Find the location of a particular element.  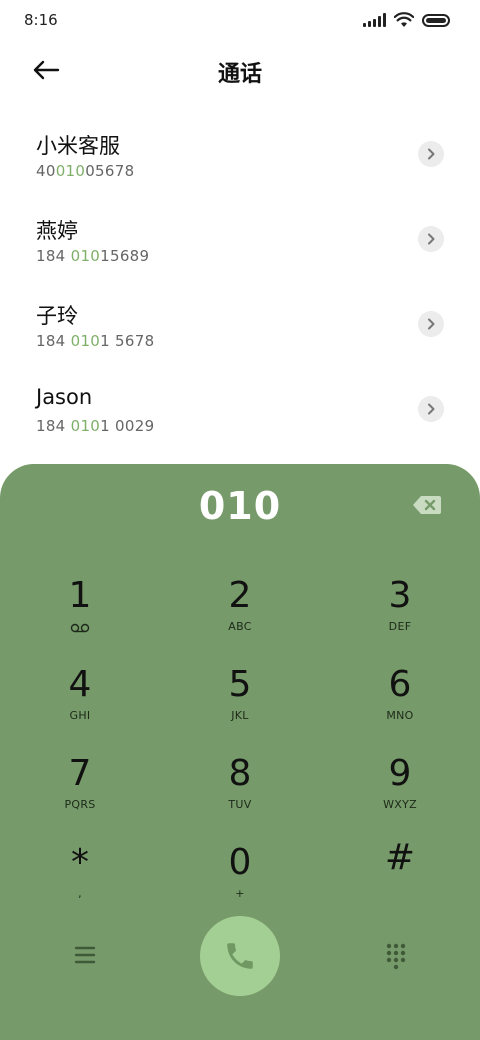

contact-number: 4001005678 is located at coordinates (85, 171).